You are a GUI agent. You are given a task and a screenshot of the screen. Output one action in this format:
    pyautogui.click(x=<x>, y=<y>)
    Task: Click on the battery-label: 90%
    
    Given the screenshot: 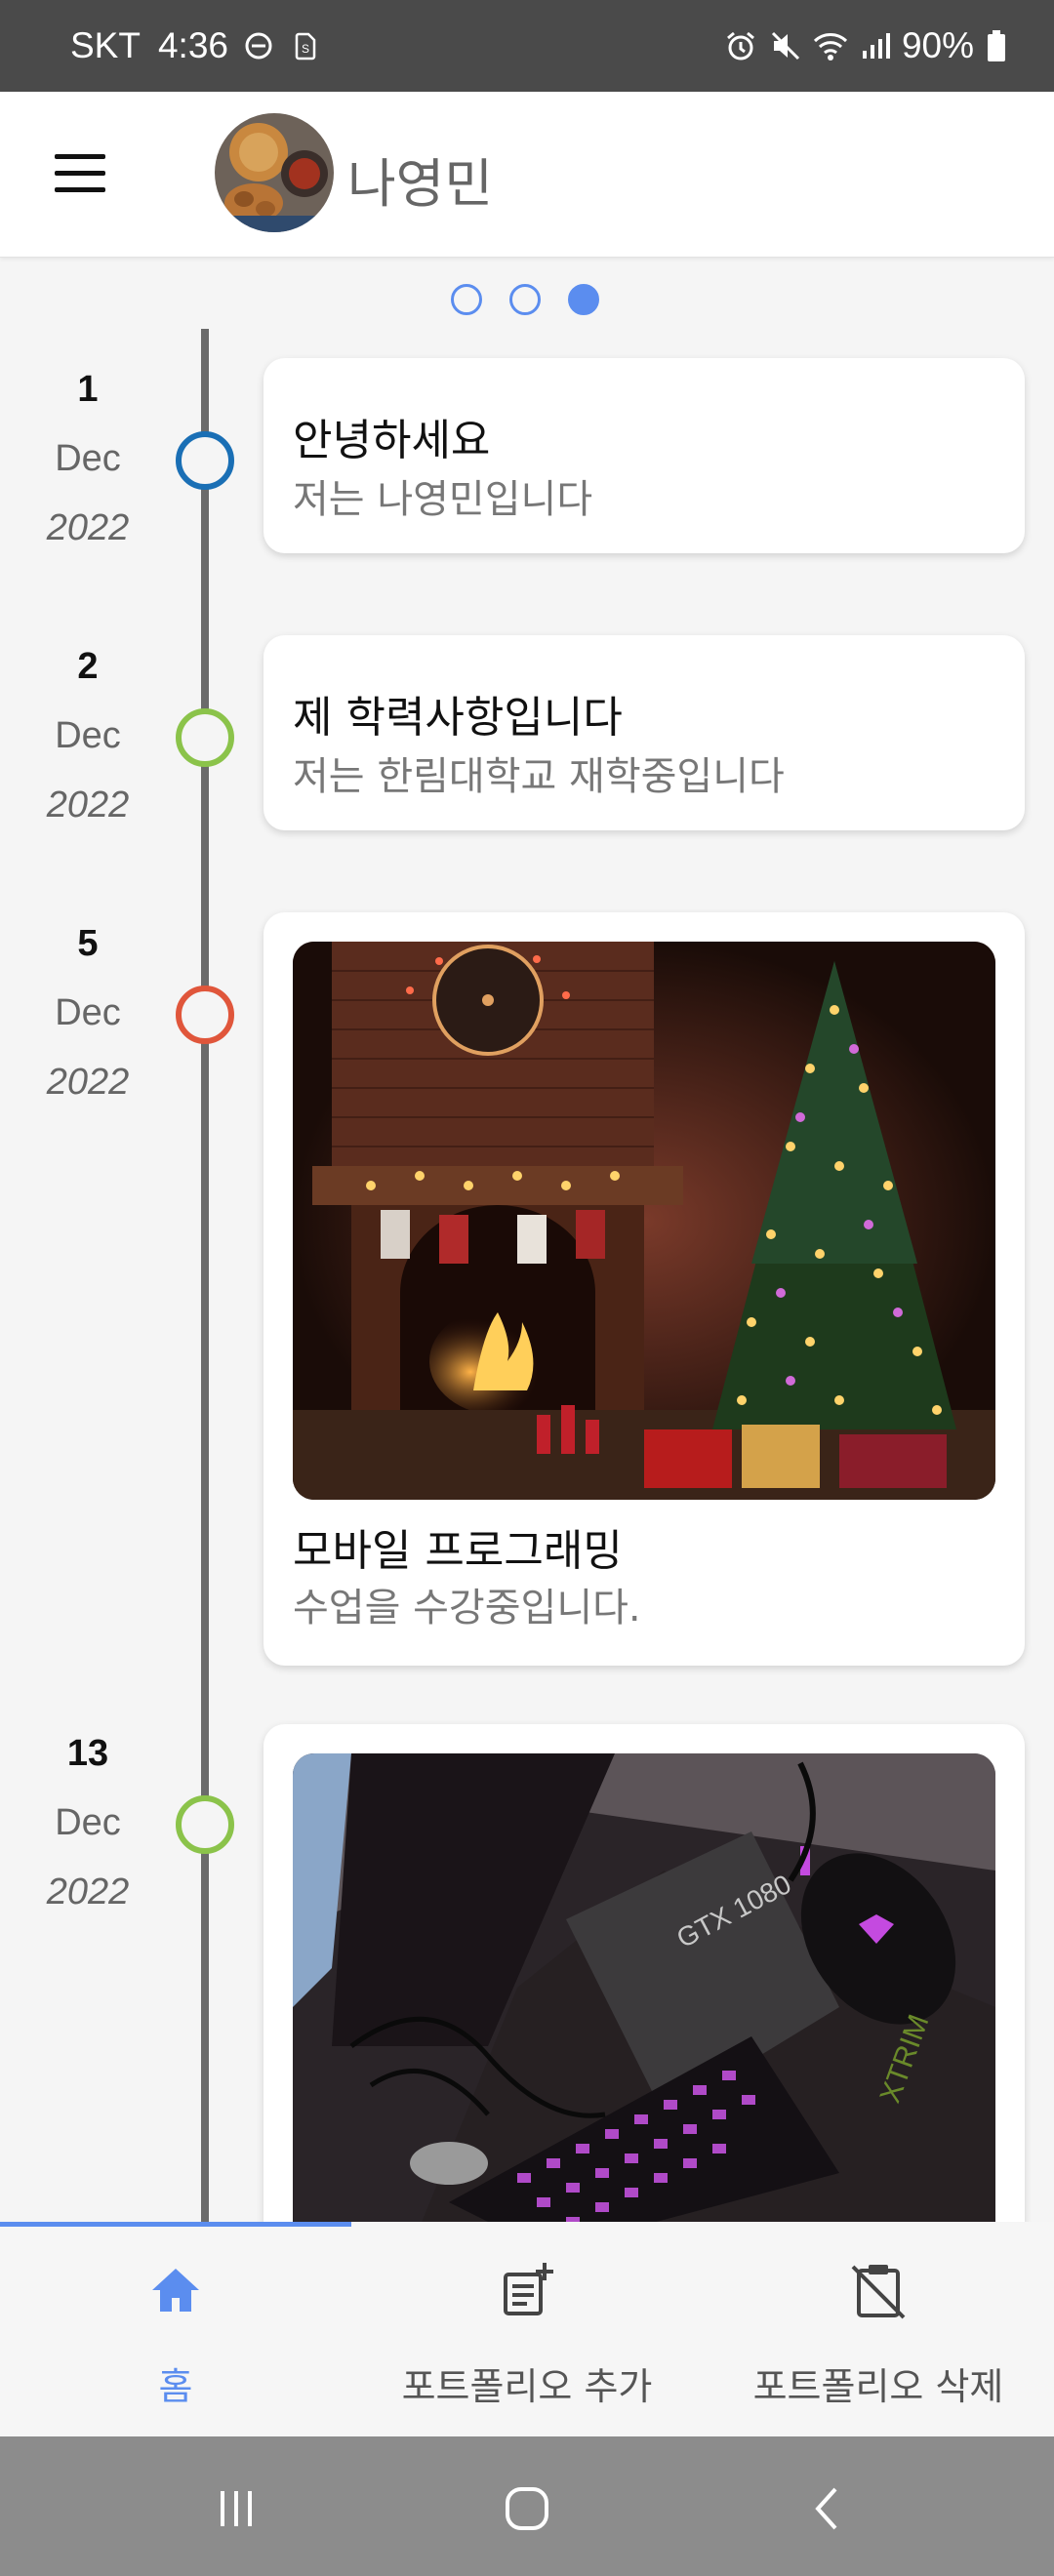 What is the action you would take?
    pyautogui.click(x=937, y=45)
    